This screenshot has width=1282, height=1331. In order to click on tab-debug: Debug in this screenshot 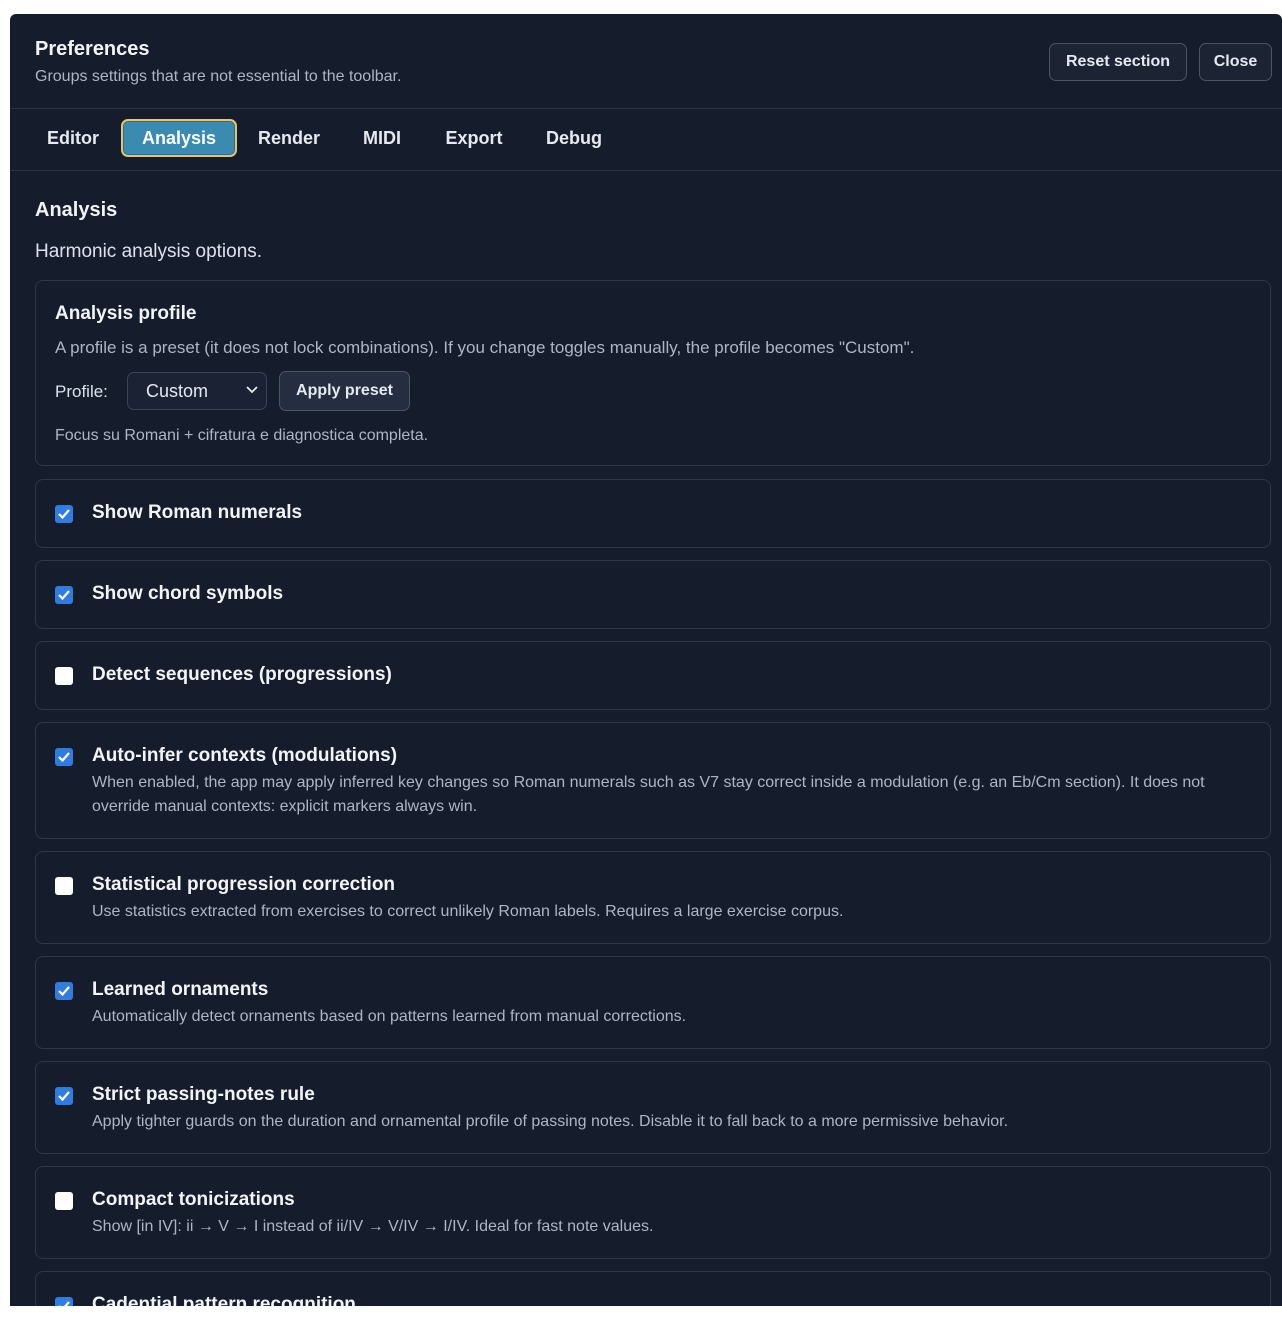, I will do `click(574, 138)`.